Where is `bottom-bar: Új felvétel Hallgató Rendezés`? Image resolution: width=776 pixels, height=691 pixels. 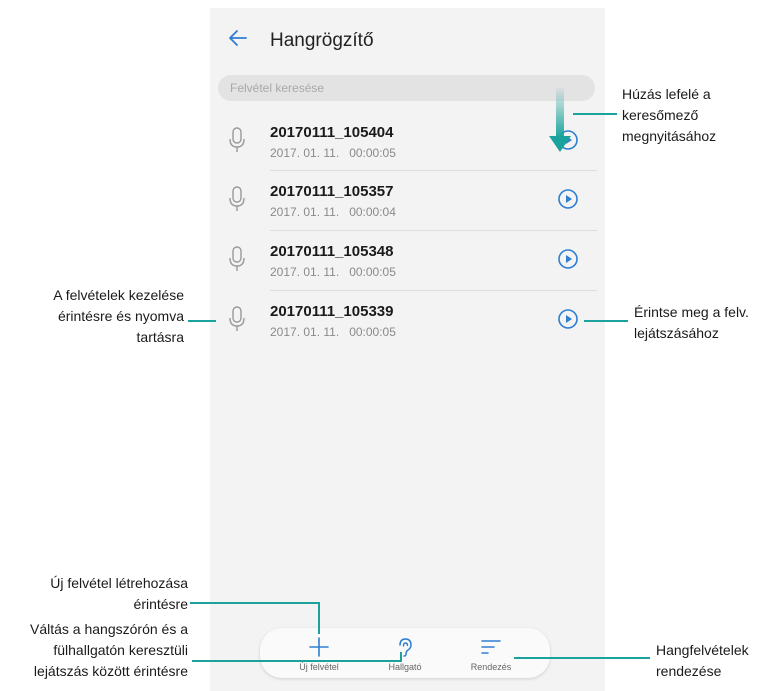 bottom-bar: Új felvétel Hallgató Rendezés is located at coordinates (405, 653).